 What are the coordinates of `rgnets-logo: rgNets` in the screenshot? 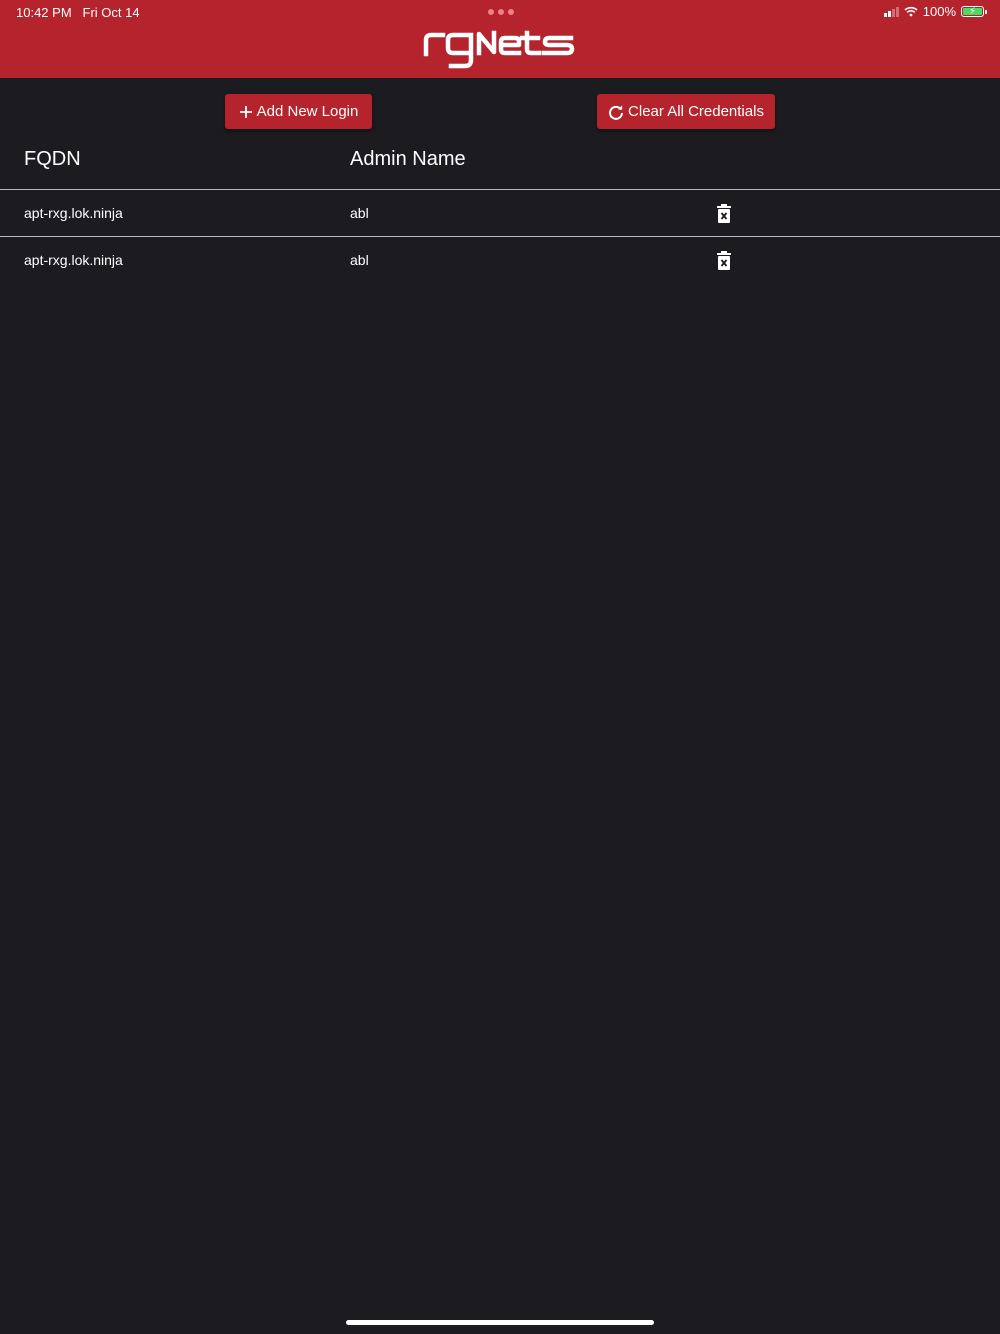 It's located at (500, 51).